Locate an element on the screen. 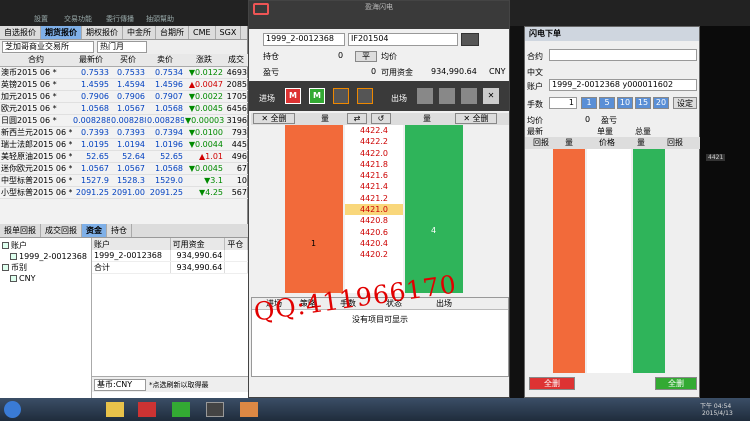 This screenshot has width=750, height=421. entry-label: 进场 is located at coordinates (267, 98).